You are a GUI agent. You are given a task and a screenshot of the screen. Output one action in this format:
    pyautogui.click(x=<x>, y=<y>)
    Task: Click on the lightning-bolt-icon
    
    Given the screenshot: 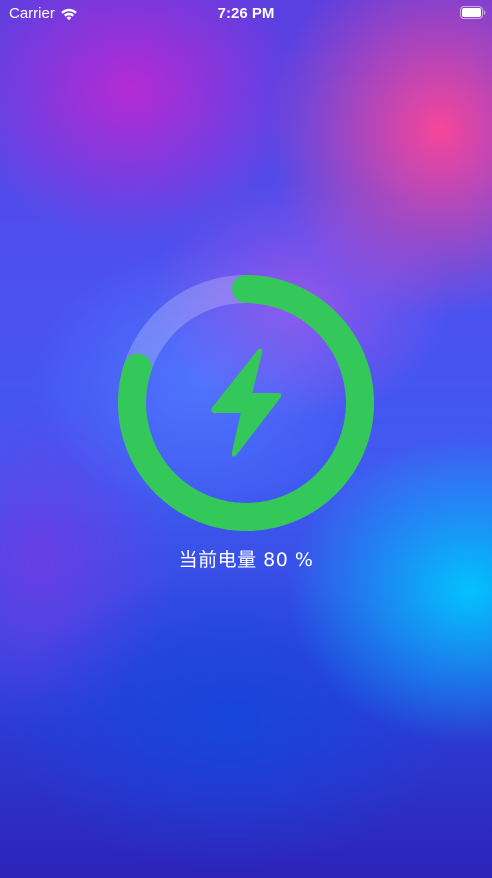 What is the action you would take?
    pyautogui.click(x=246, y=403)
    